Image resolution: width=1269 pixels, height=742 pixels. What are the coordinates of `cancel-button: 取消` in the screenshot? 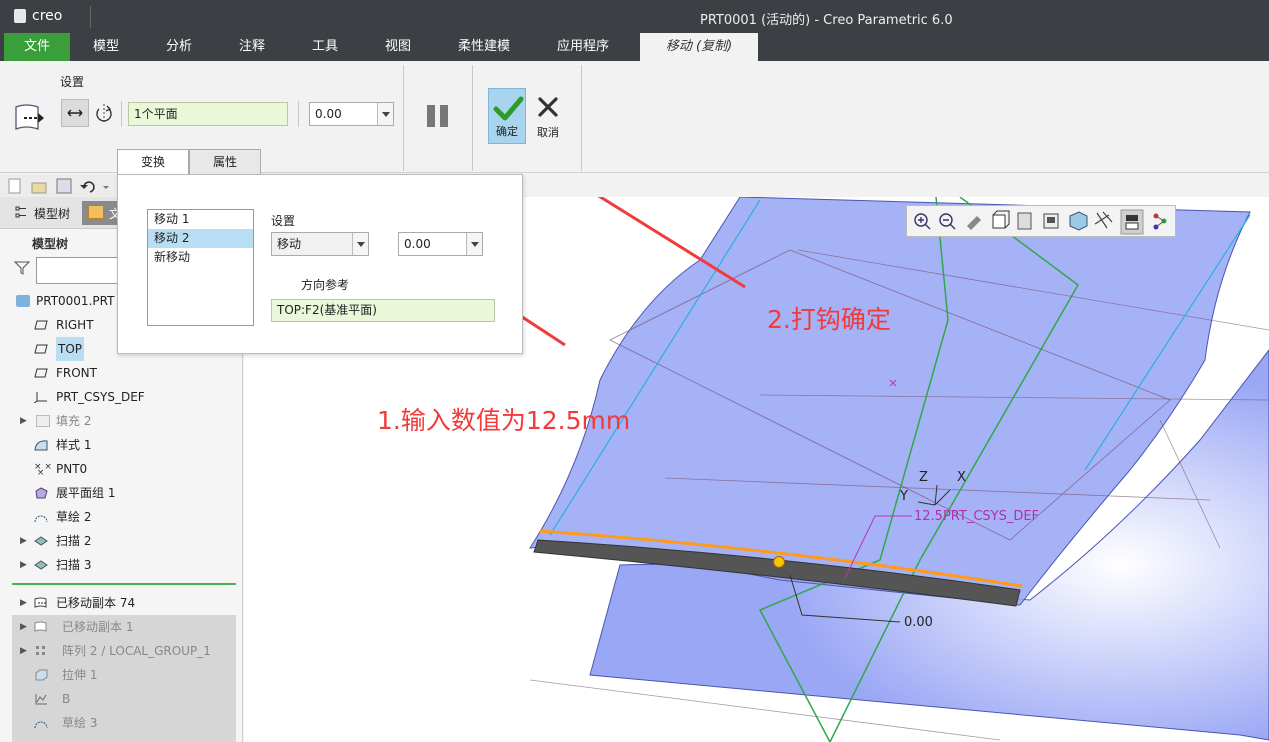 It's located at (548, 116).